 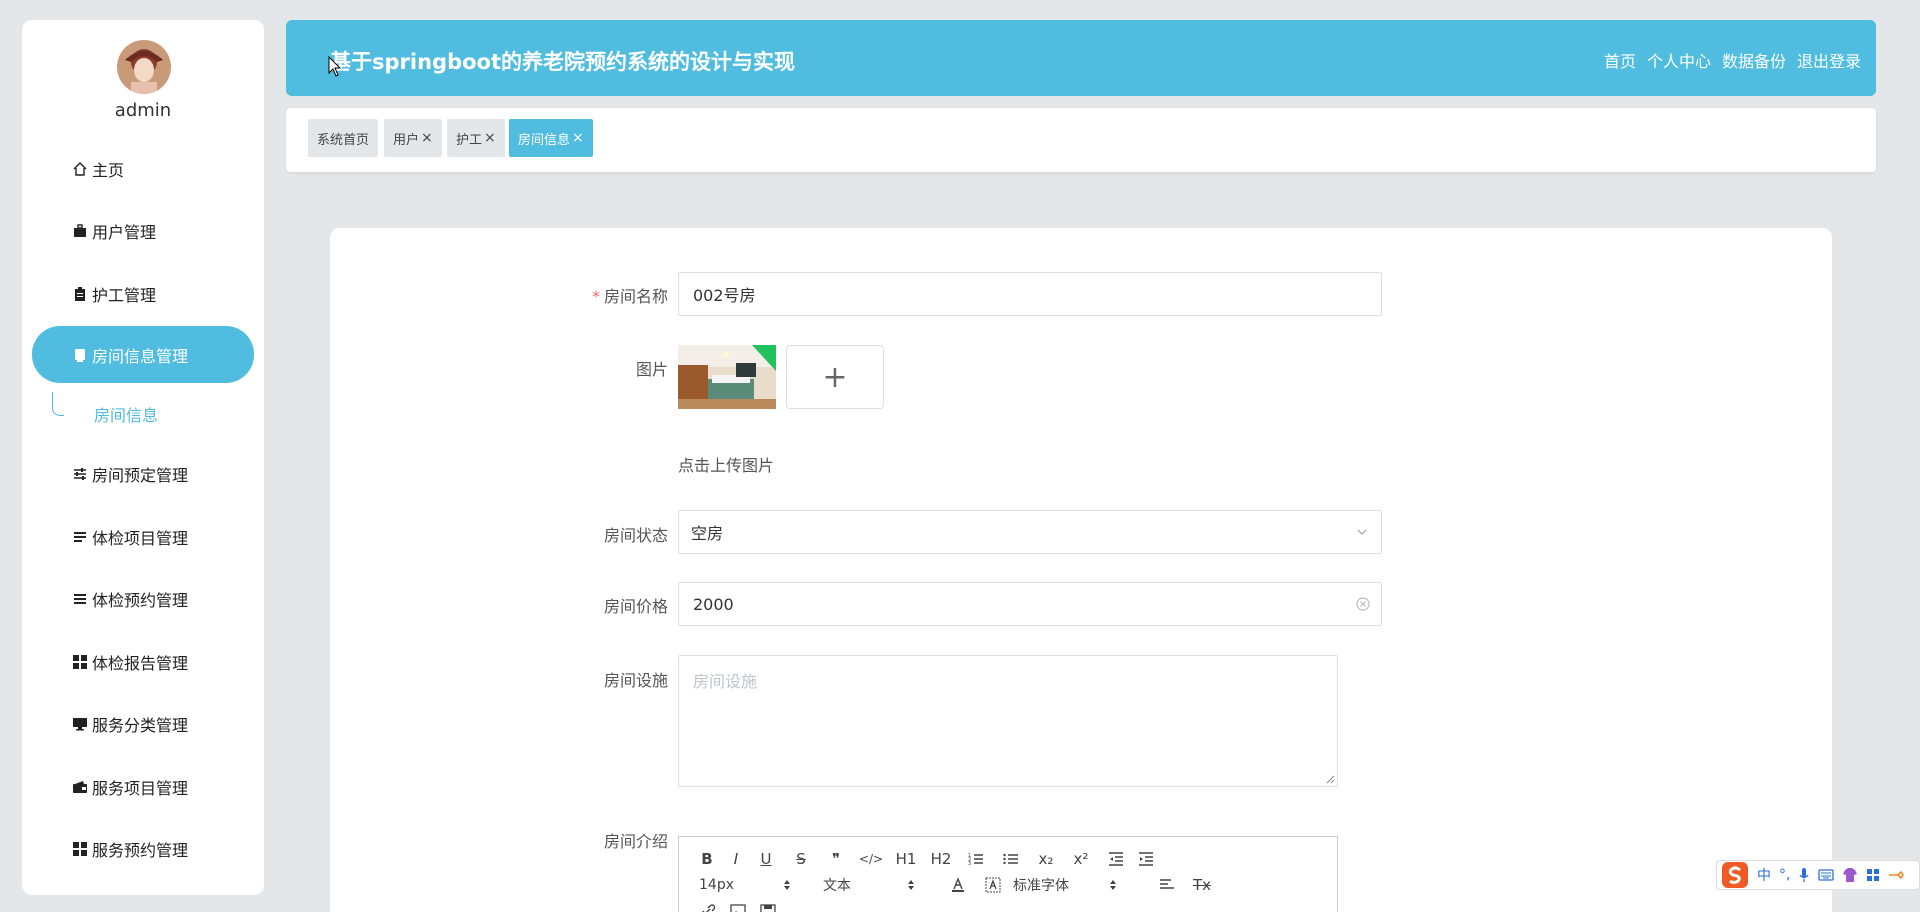 I want to click on align-left-icon, so click(x=1167, y=884).